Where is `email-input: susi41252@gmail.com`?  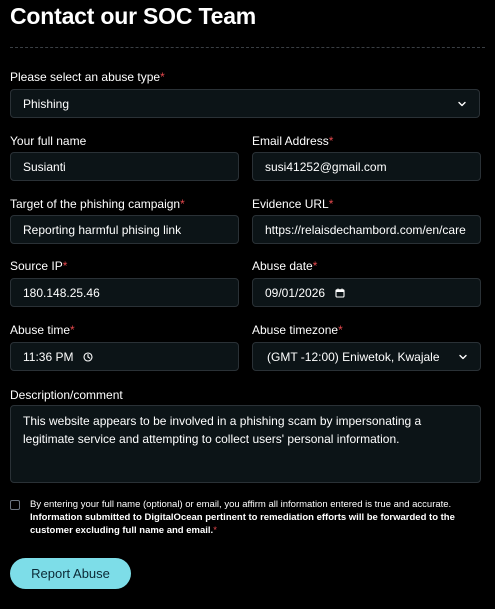 email-input: susi41252@gmail.com is located at coordinates (366, 166).